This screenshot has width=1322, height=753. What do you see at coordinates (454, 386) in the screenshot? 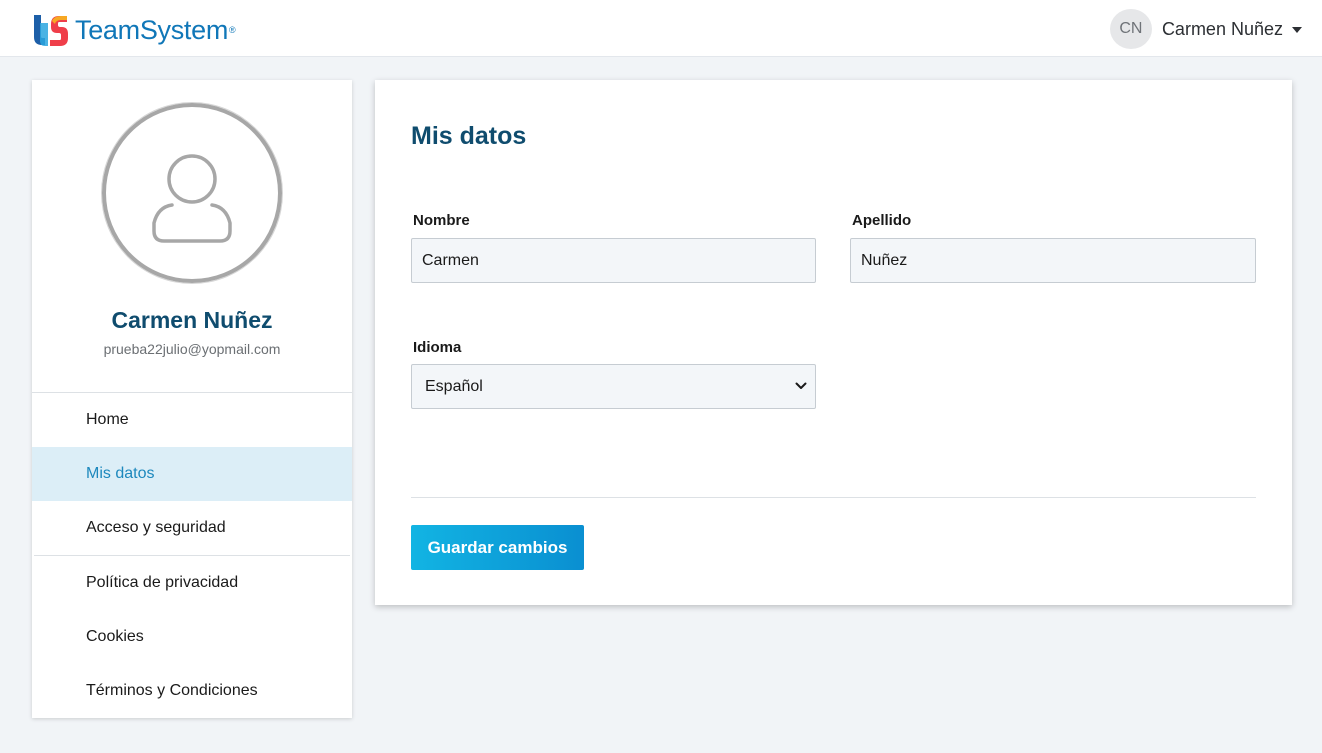
I see `idioma-selected-value: Español` at bounding box center [454, 386].